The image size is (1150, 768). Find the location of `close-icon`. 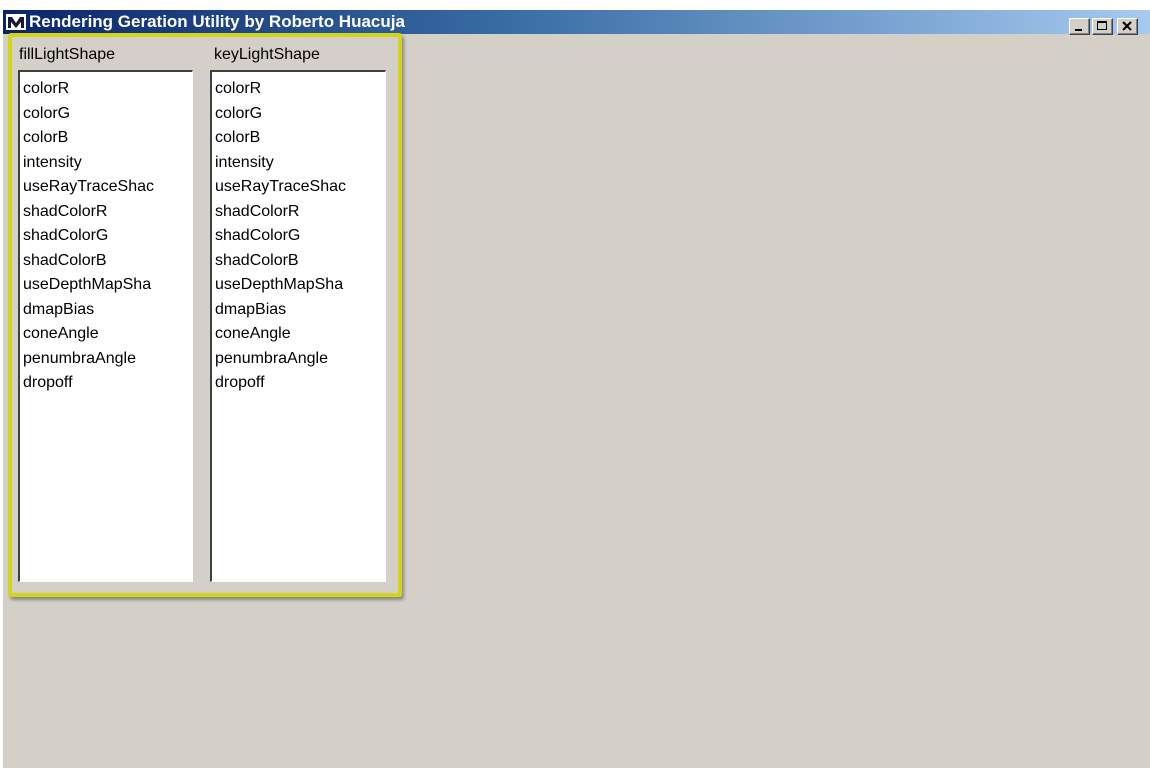

close-icon is located at coordinates (1127, 26).